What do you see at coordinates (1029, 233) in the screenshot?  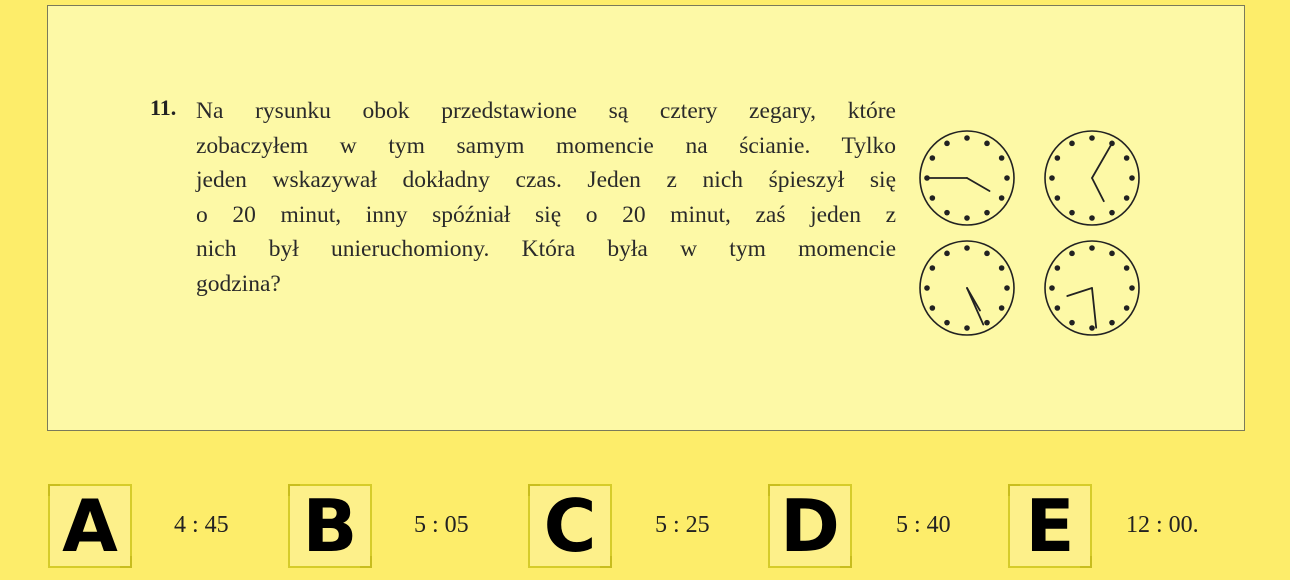 I see `clocks-figure` at bounding box center [1029, 233].